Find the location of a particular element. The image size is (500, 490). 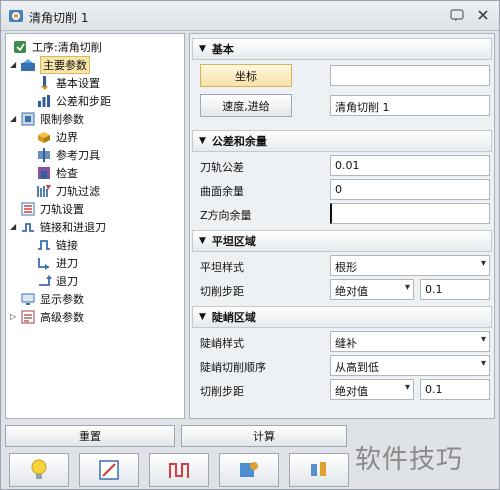

edit-tool-button is located at coordinates (109, 470).